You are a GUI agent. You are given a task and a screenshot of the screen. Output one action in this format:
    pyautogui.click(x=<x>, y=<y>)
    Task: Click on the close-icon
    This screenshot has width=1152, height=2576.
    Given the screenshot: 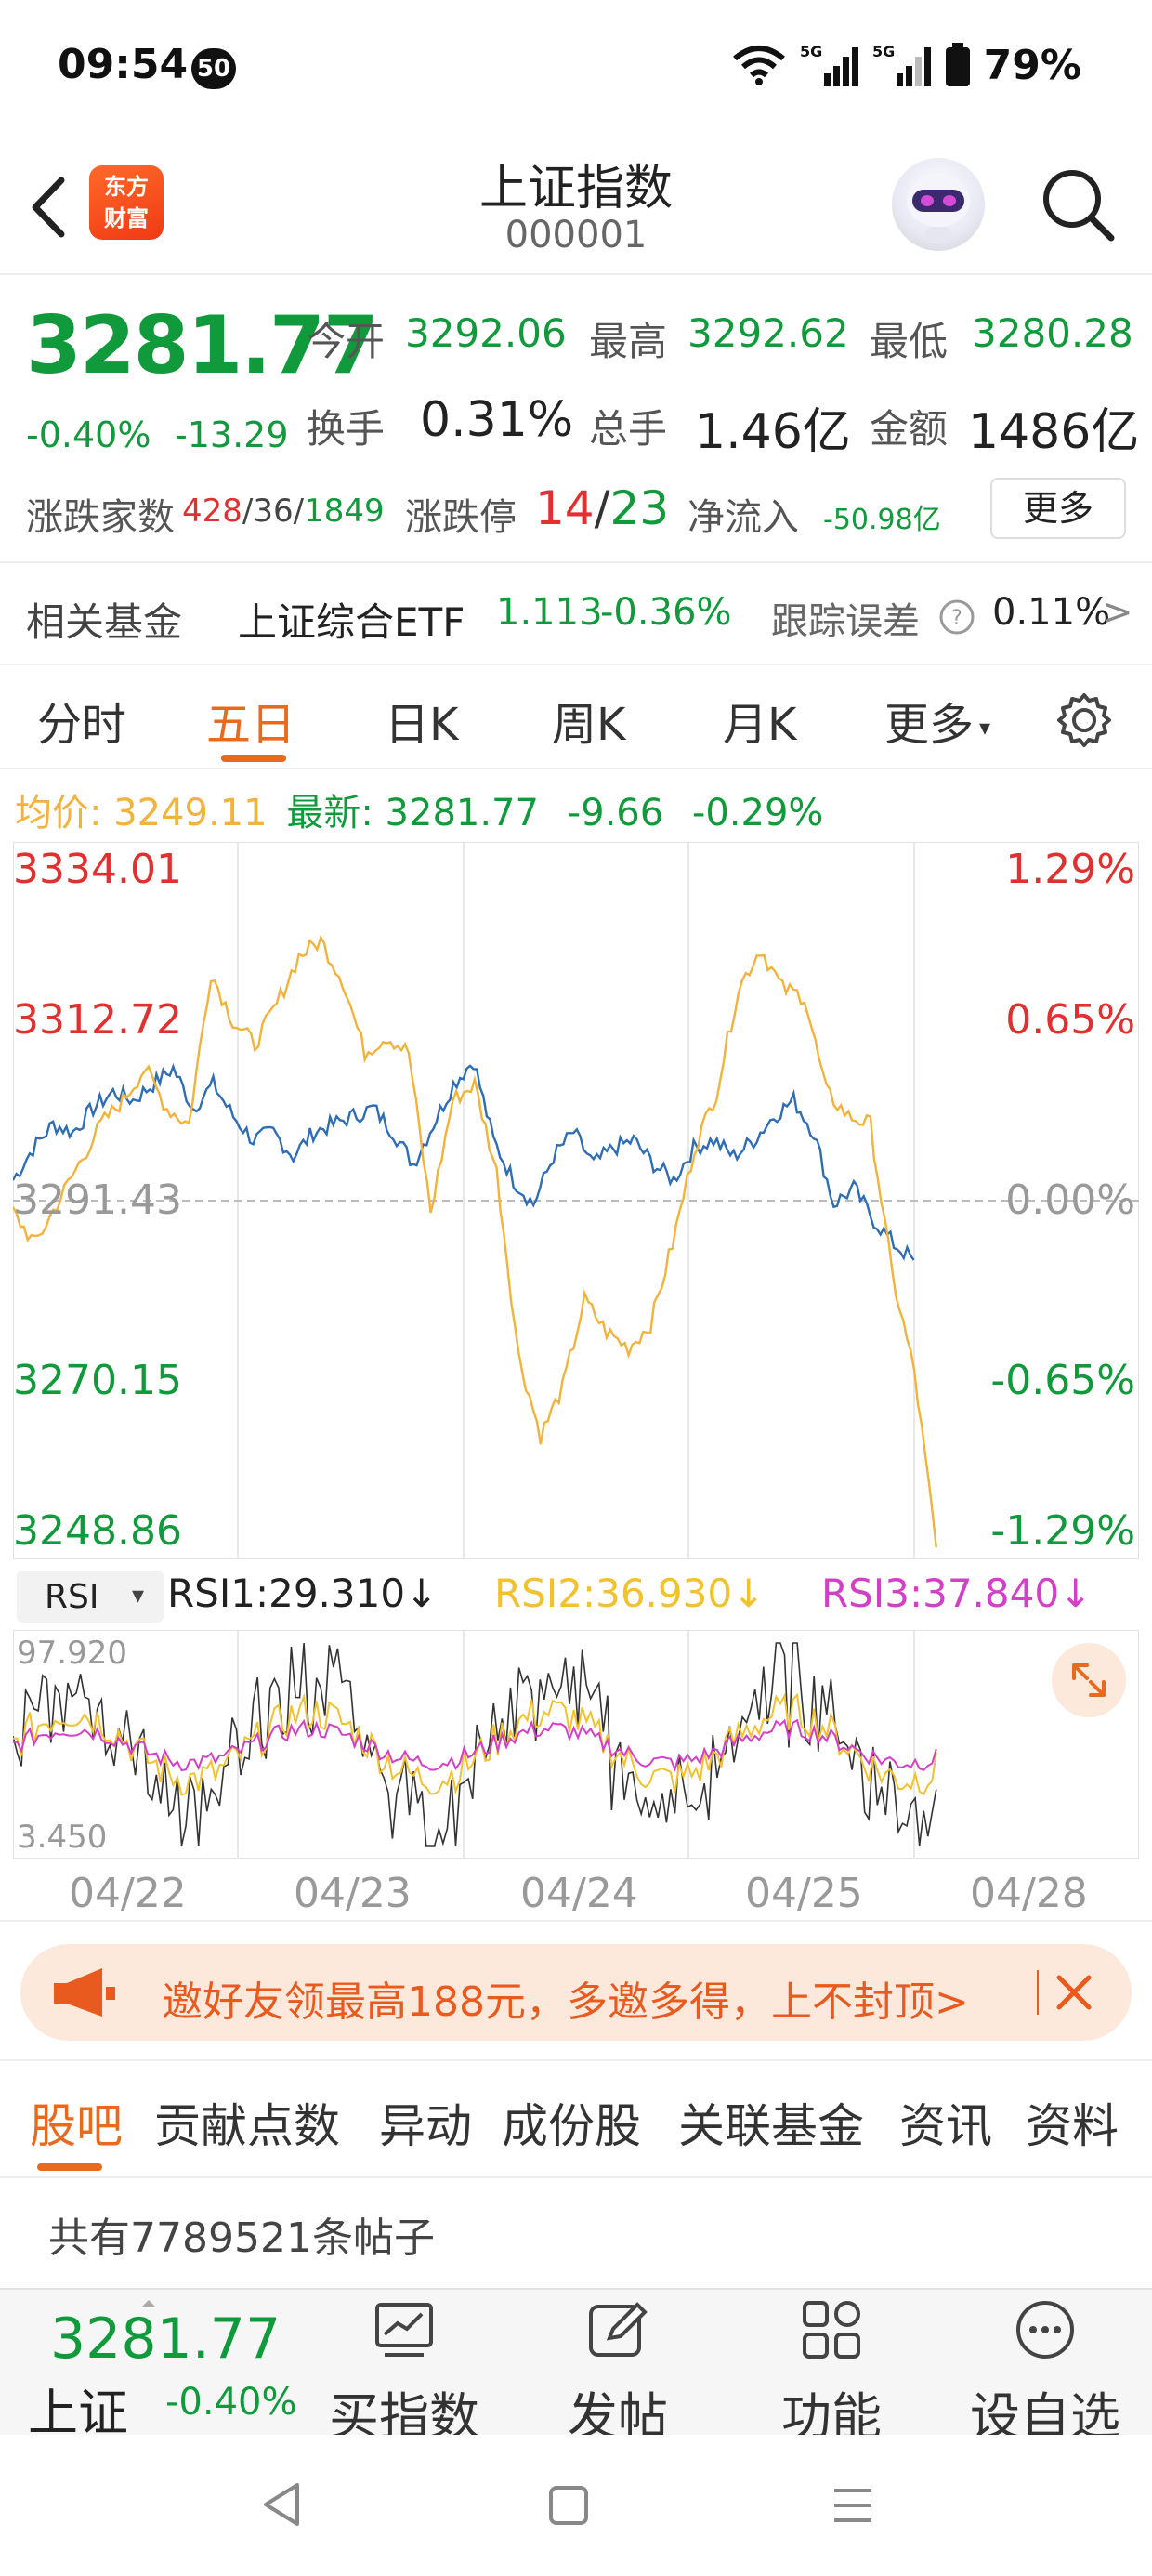 What is the action you would take?
    pyautogui.click(x=1074, y=1992)
    